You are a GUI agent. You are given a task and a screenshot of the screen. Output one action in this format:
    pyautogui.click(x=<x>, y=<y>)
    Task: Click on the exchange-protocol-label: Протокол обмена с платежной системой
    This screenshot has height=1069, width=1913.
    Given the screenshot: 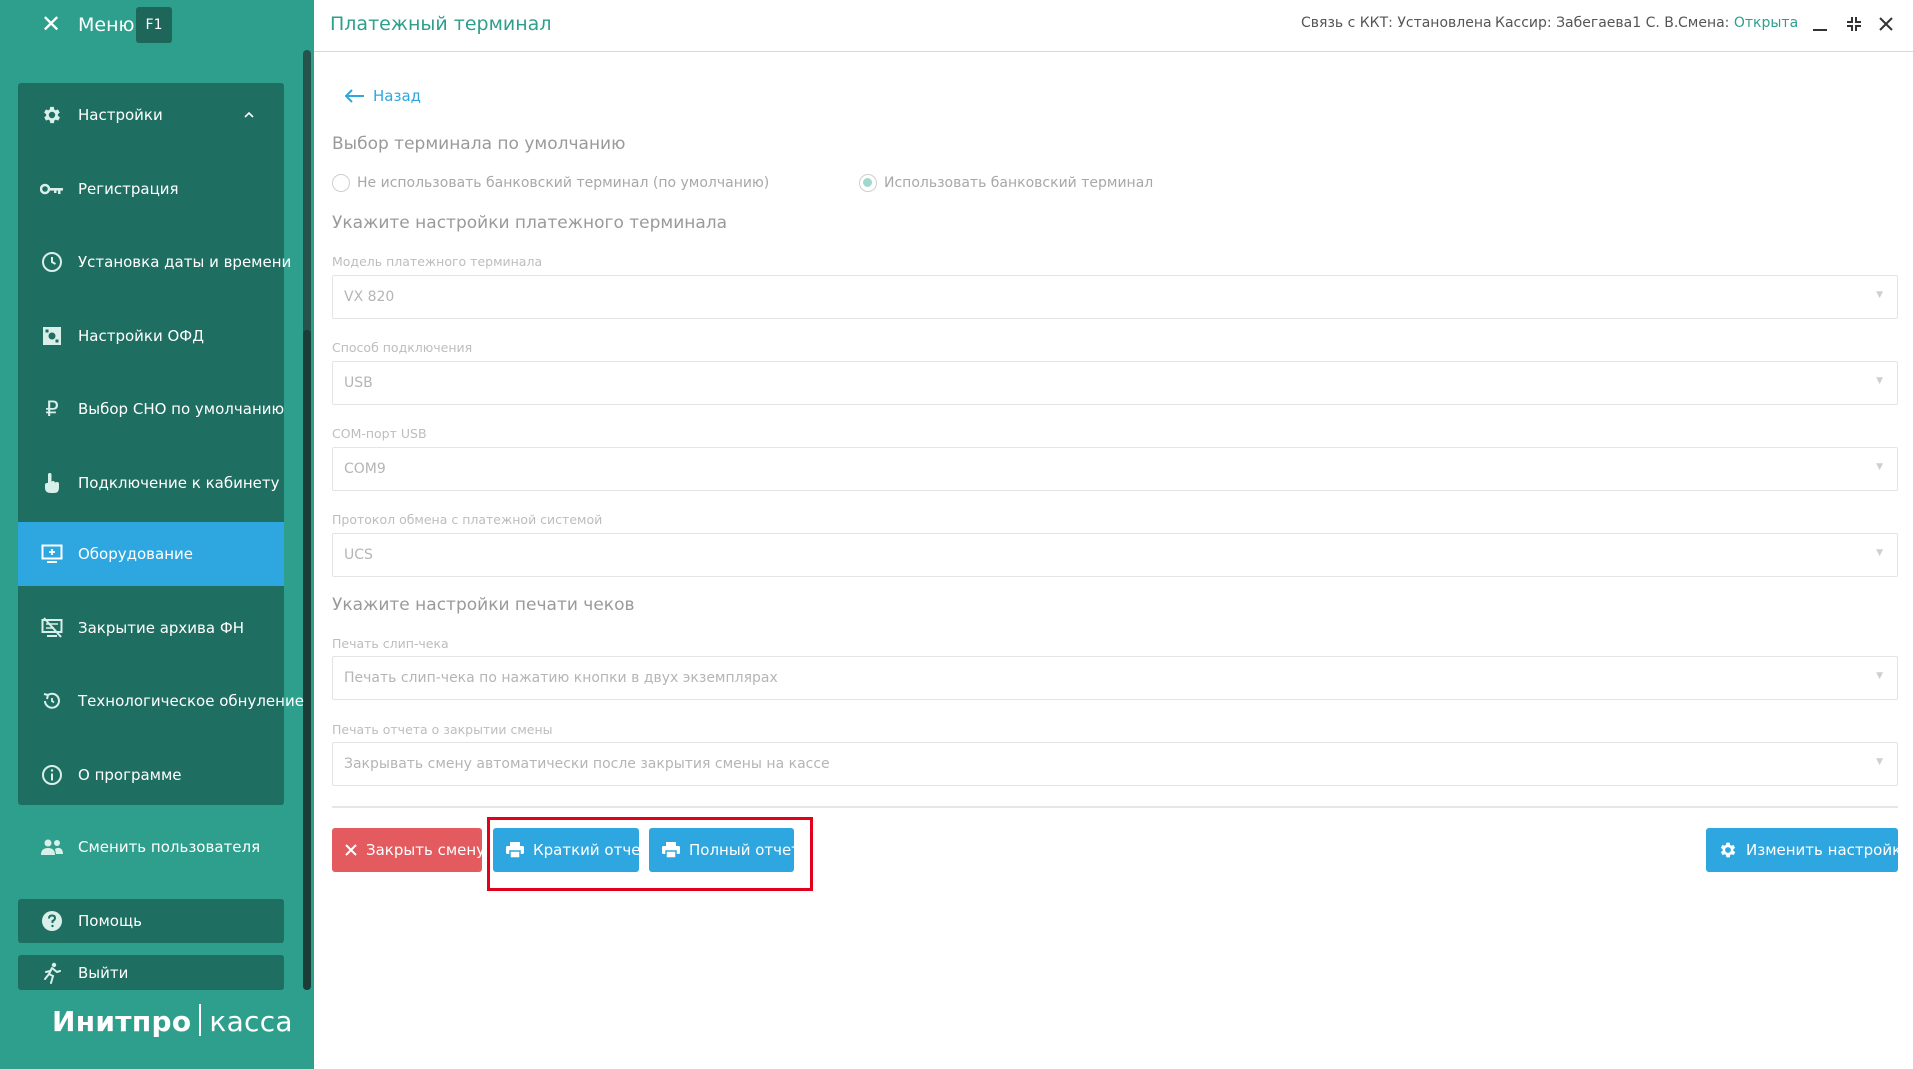 What is the action you would take?
    pyautogui.click(x=467, y=519)
    